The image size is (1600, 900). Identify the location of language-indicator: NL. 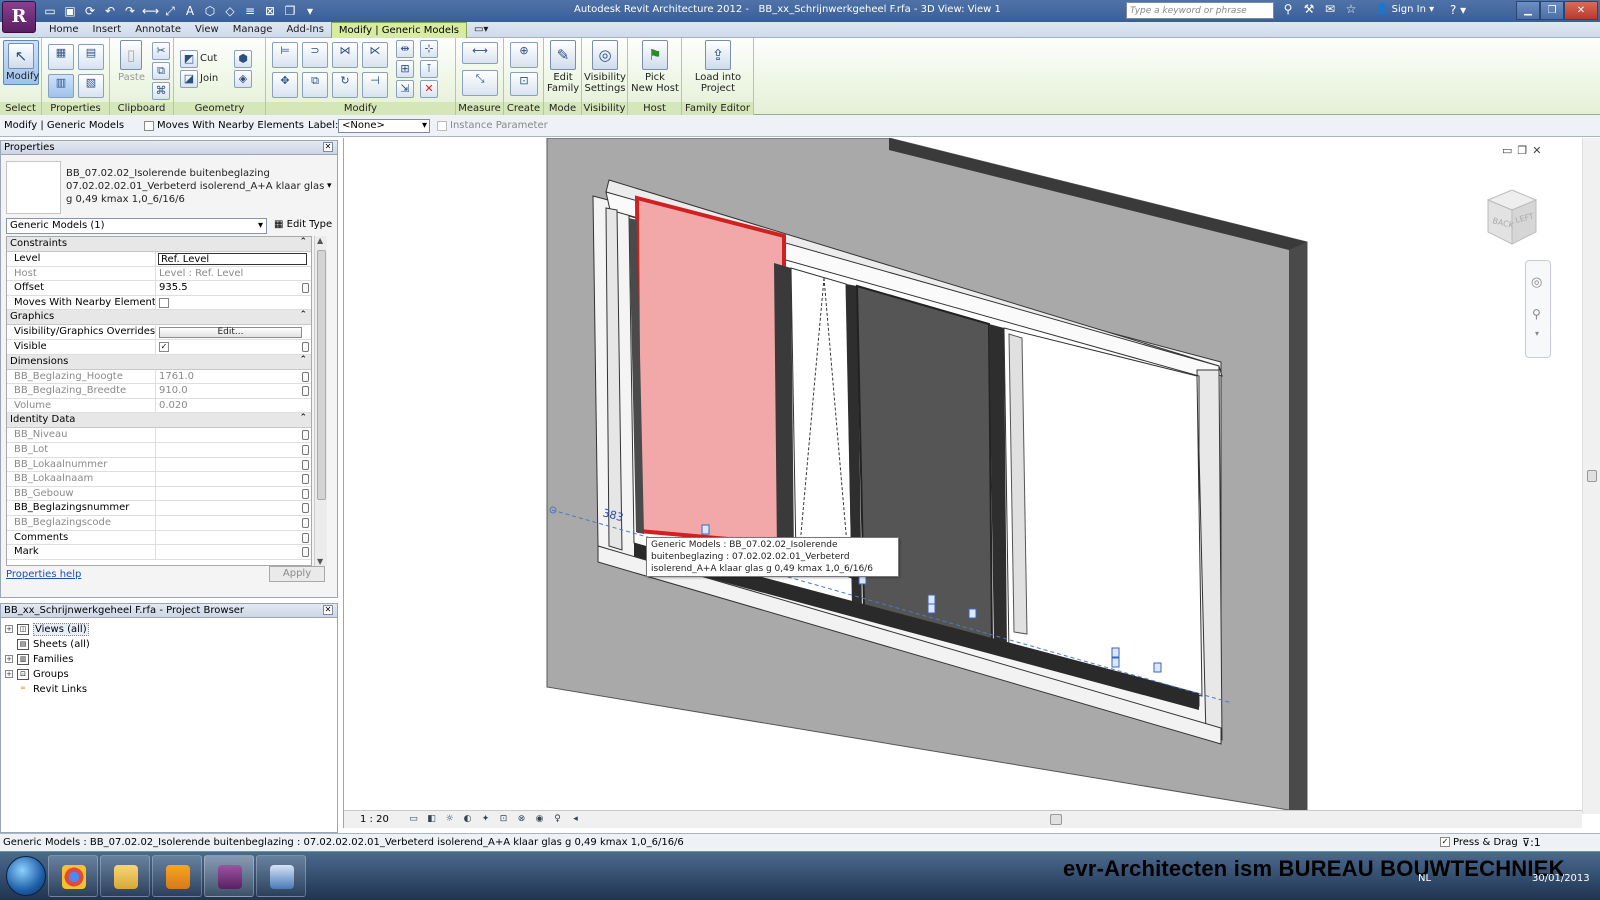
(1424, 878).